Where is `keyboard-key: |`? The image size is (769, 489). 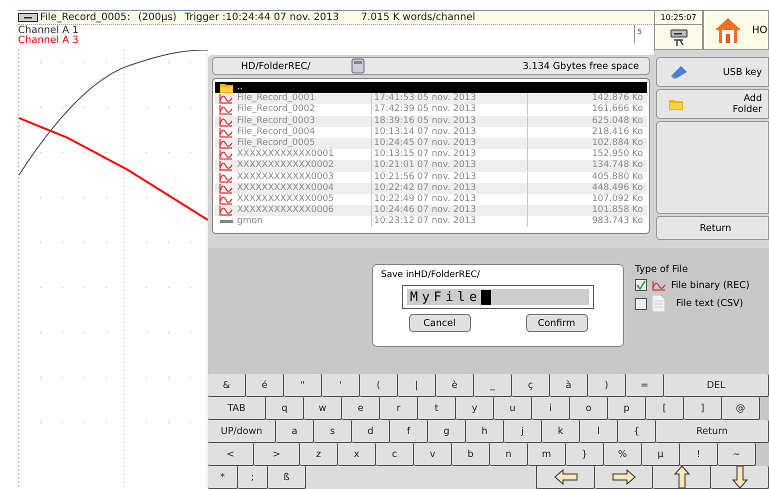
keyboard-key: | is located at coordinates (417, 385).